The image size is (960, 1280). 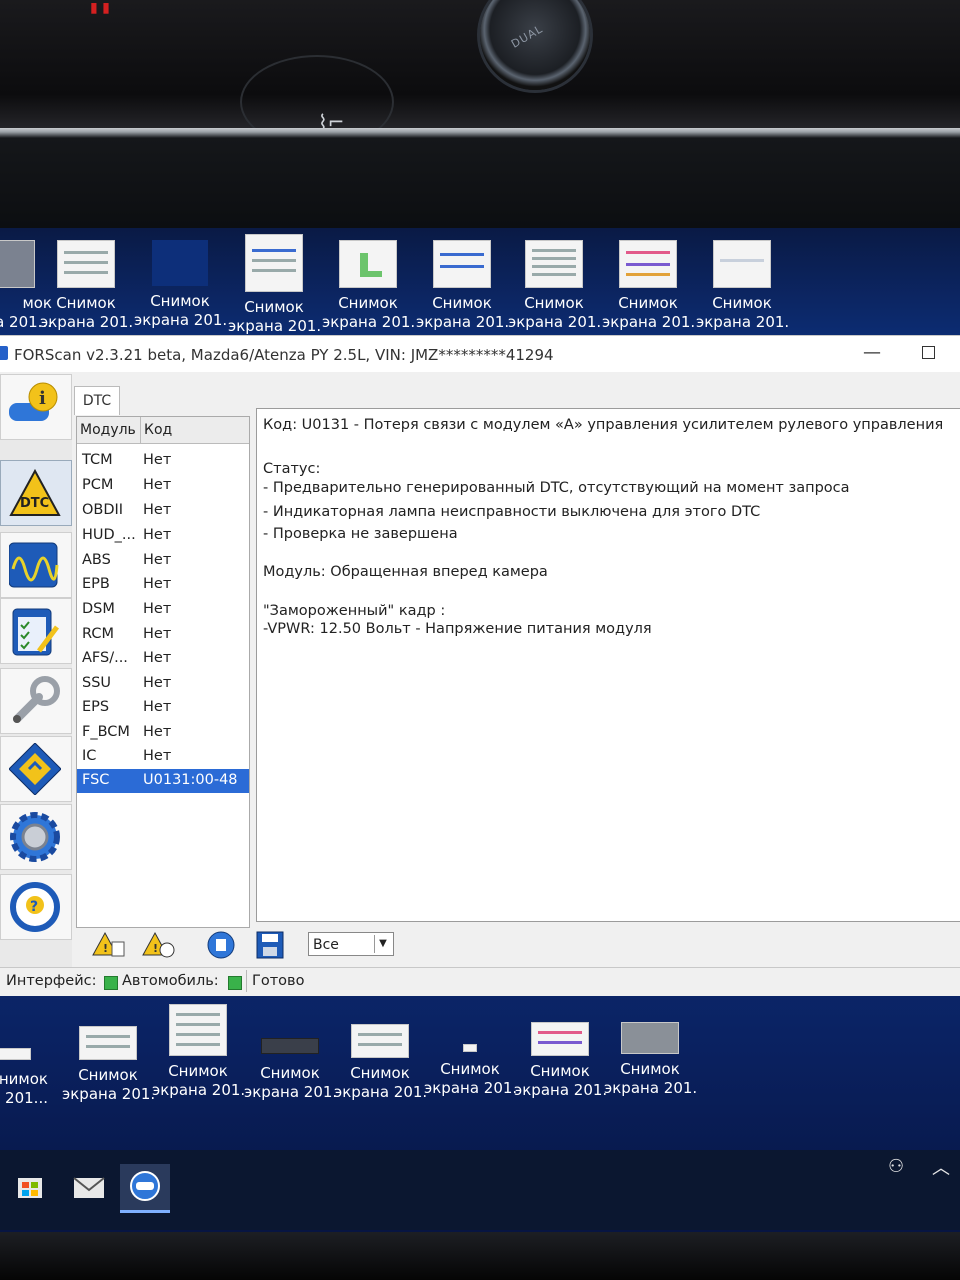 I want to click on save-button, so click(x=271, y=945).